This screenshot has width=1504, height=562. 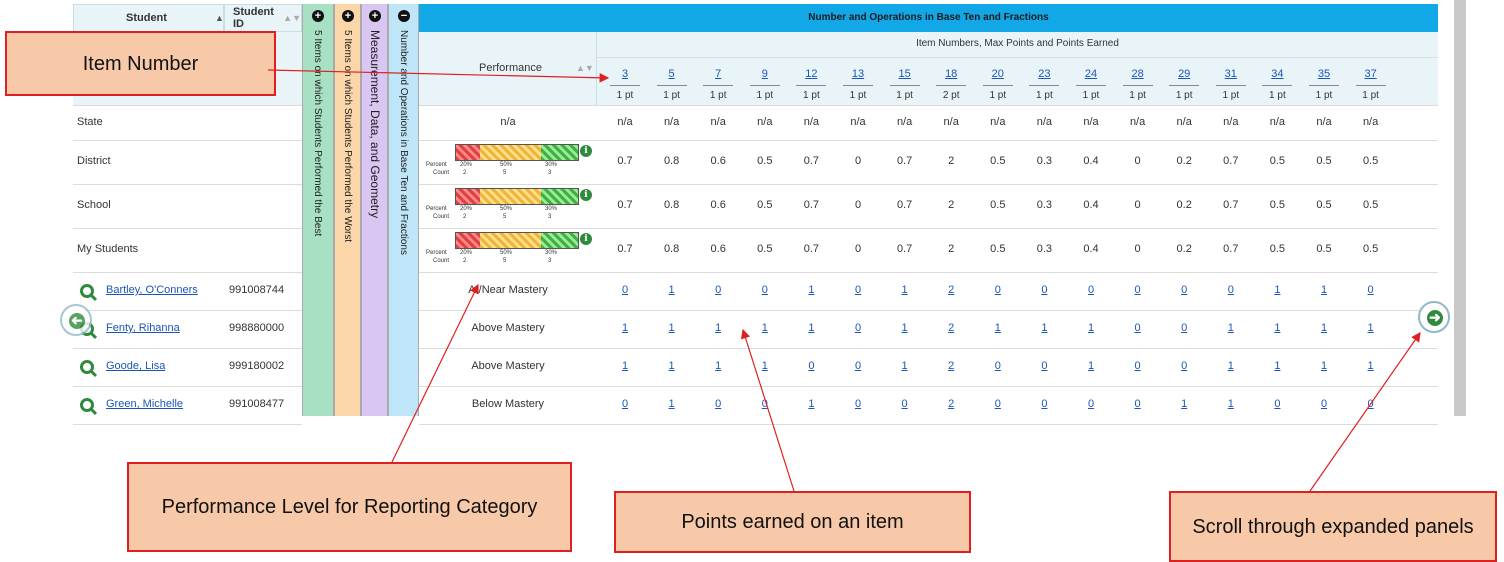 What do you see at coordinates (438, 76) in the screenshot?
I see `arrow-item-number` at bounding box center [438, 76].